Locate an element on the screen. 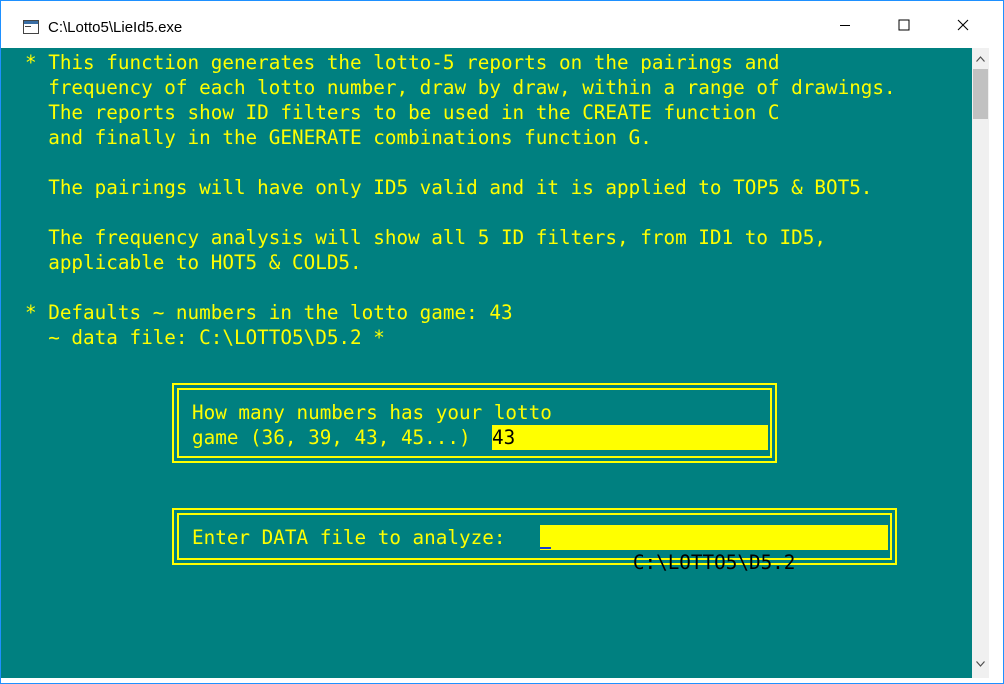 This screenshot has height=684, width=1004. close-icon is located at coordinates (963, 24).